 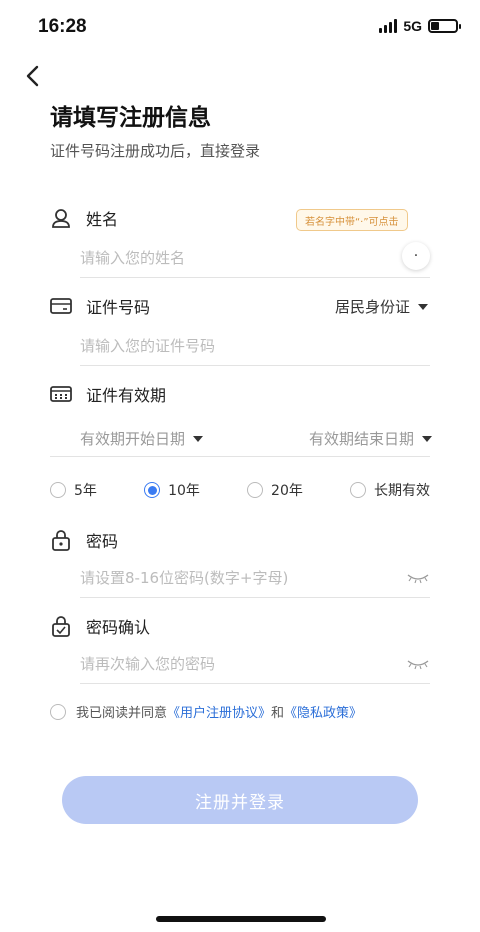 I want to click on status-bar: 16:28 5G, so click(x=240, y=27).